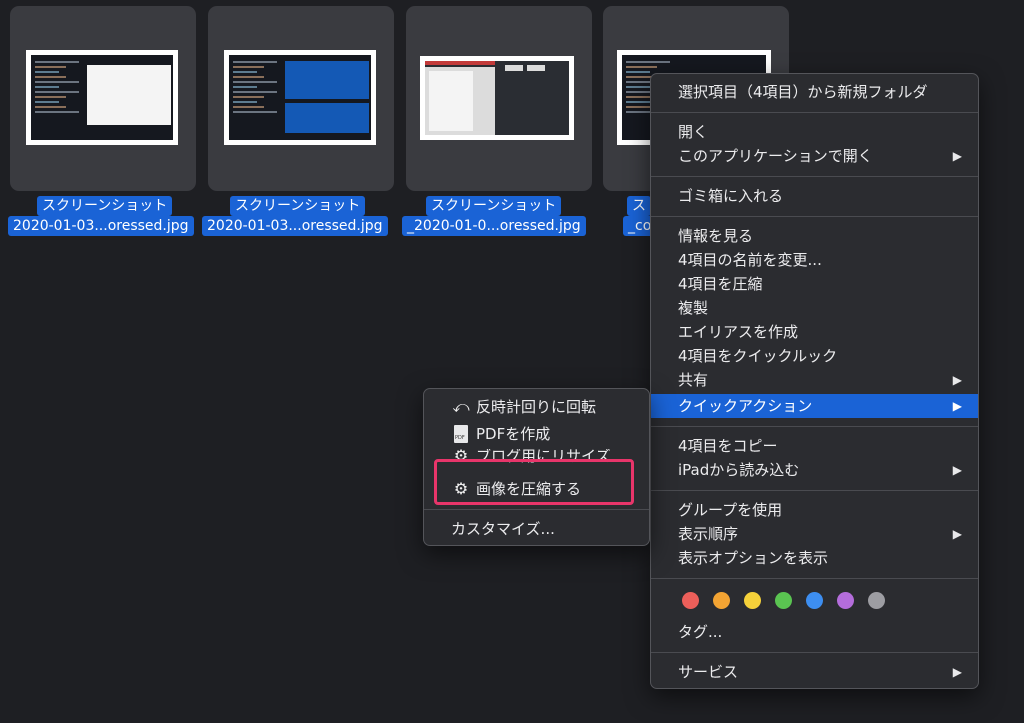 This screenshot has height=723, width=1024. What do you see at coordinates (814, 332) in the screenshot?
I see `menu-item-make-alias: エイリアスを作成` at bounding box center [814, 332].